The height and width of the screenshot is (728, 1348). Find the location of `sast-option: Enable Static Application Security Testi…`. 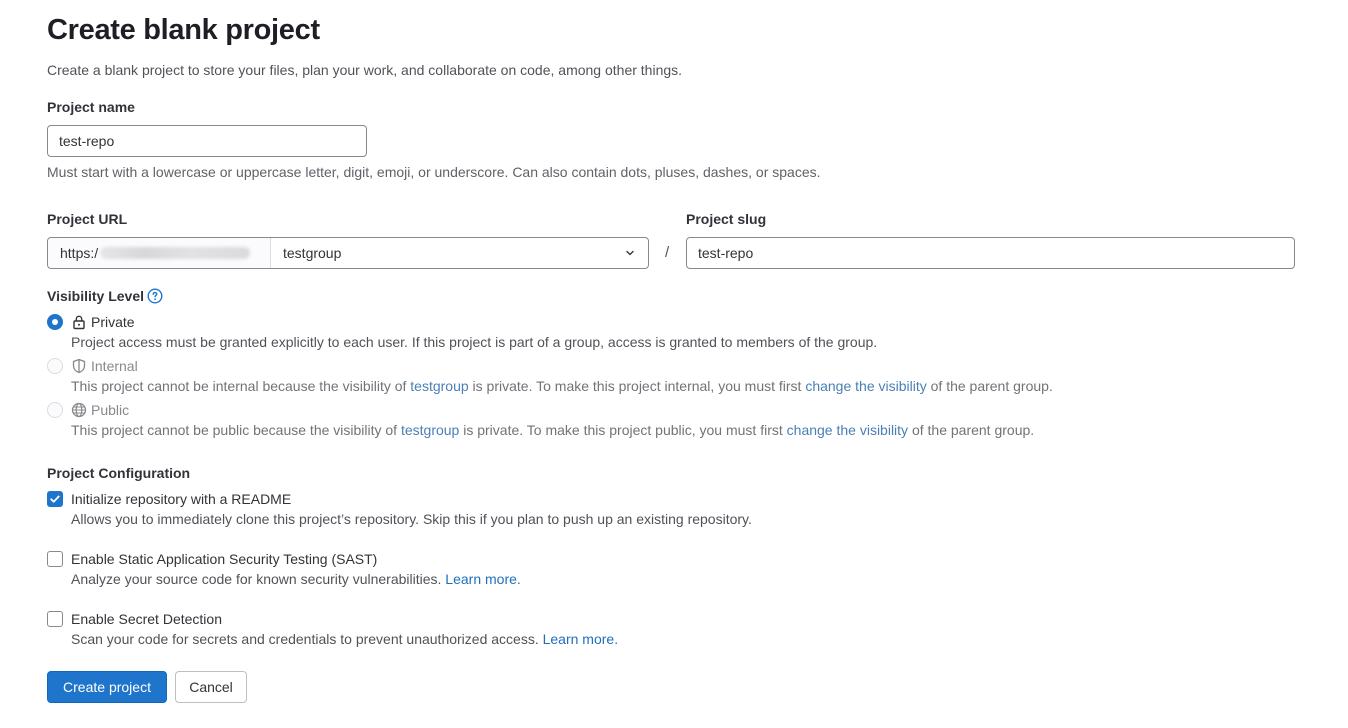

sast-option: Enable Static Application Security Testi… is located at coordinates (212, 559).